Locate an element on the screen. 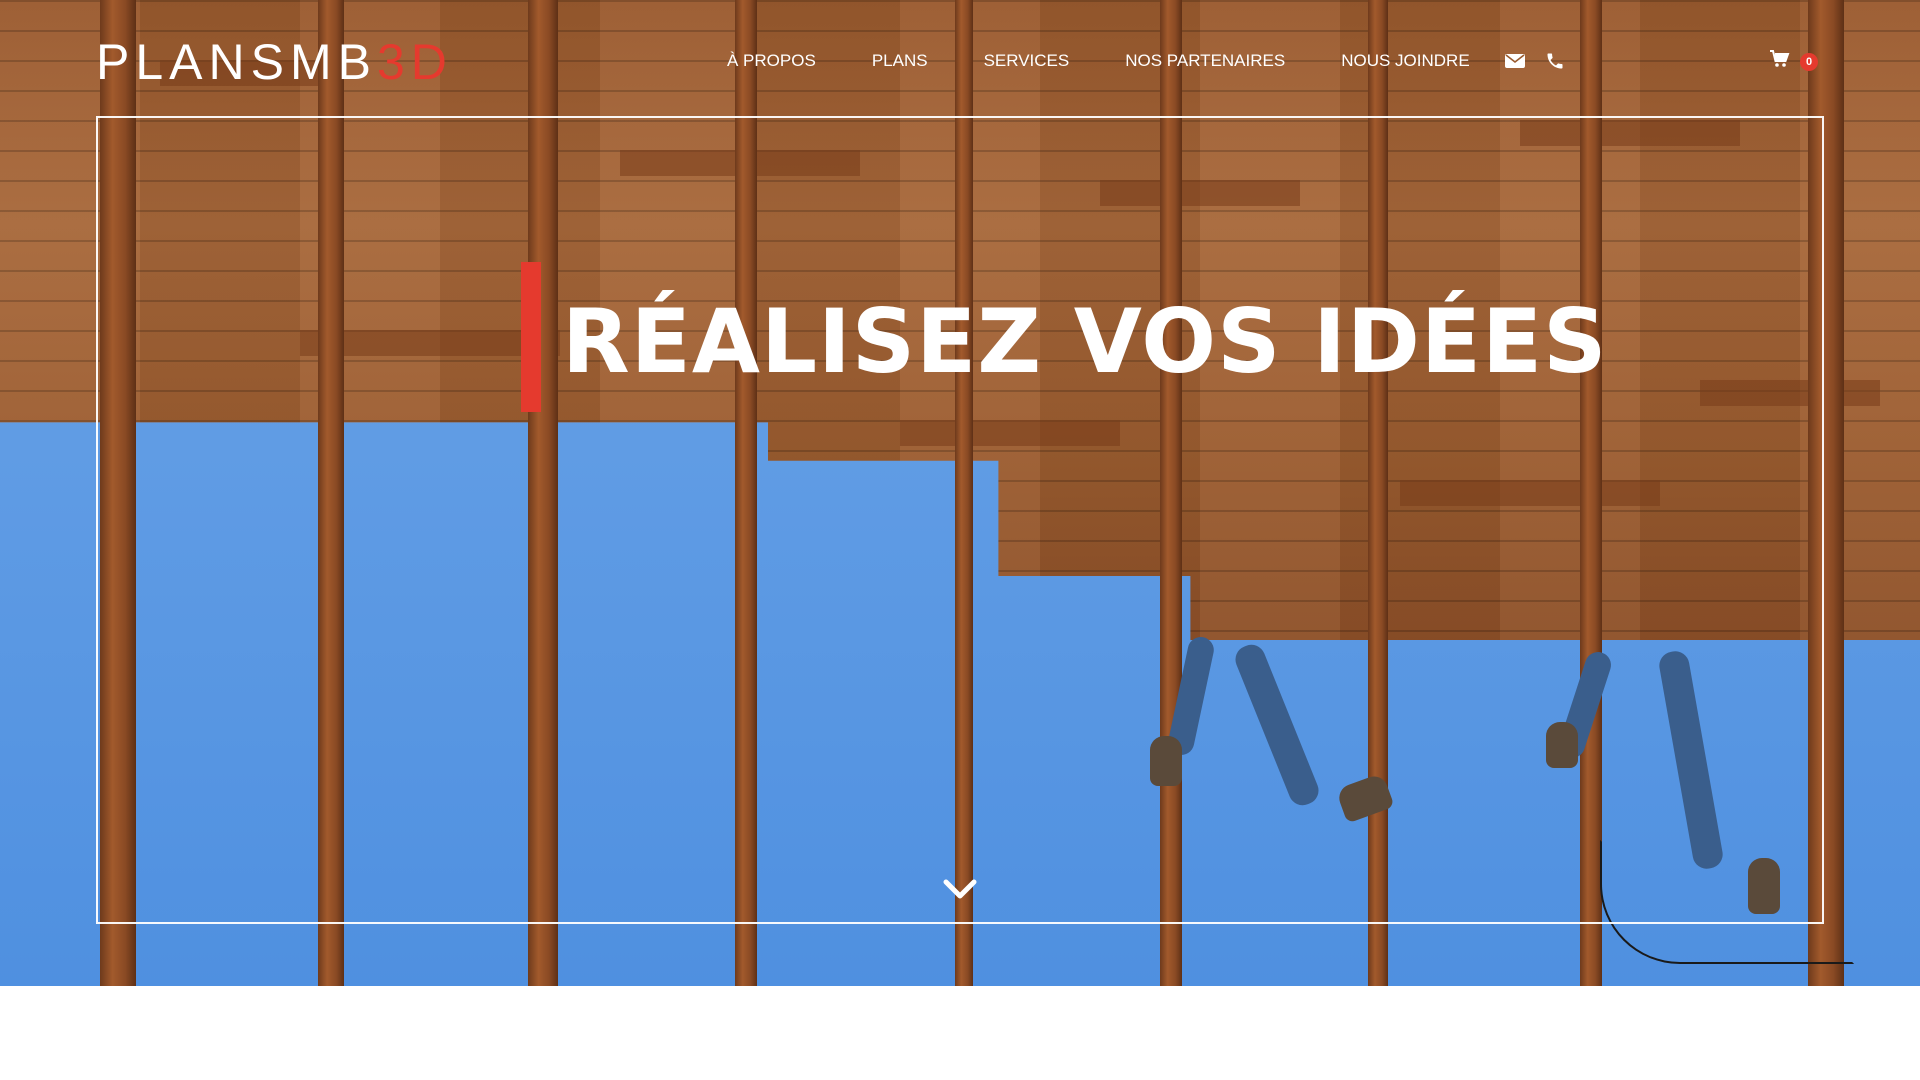 This screenshot has width=1920, height=1080. site-logo: PLANSMB 3D is located at coordinates (274, 62).